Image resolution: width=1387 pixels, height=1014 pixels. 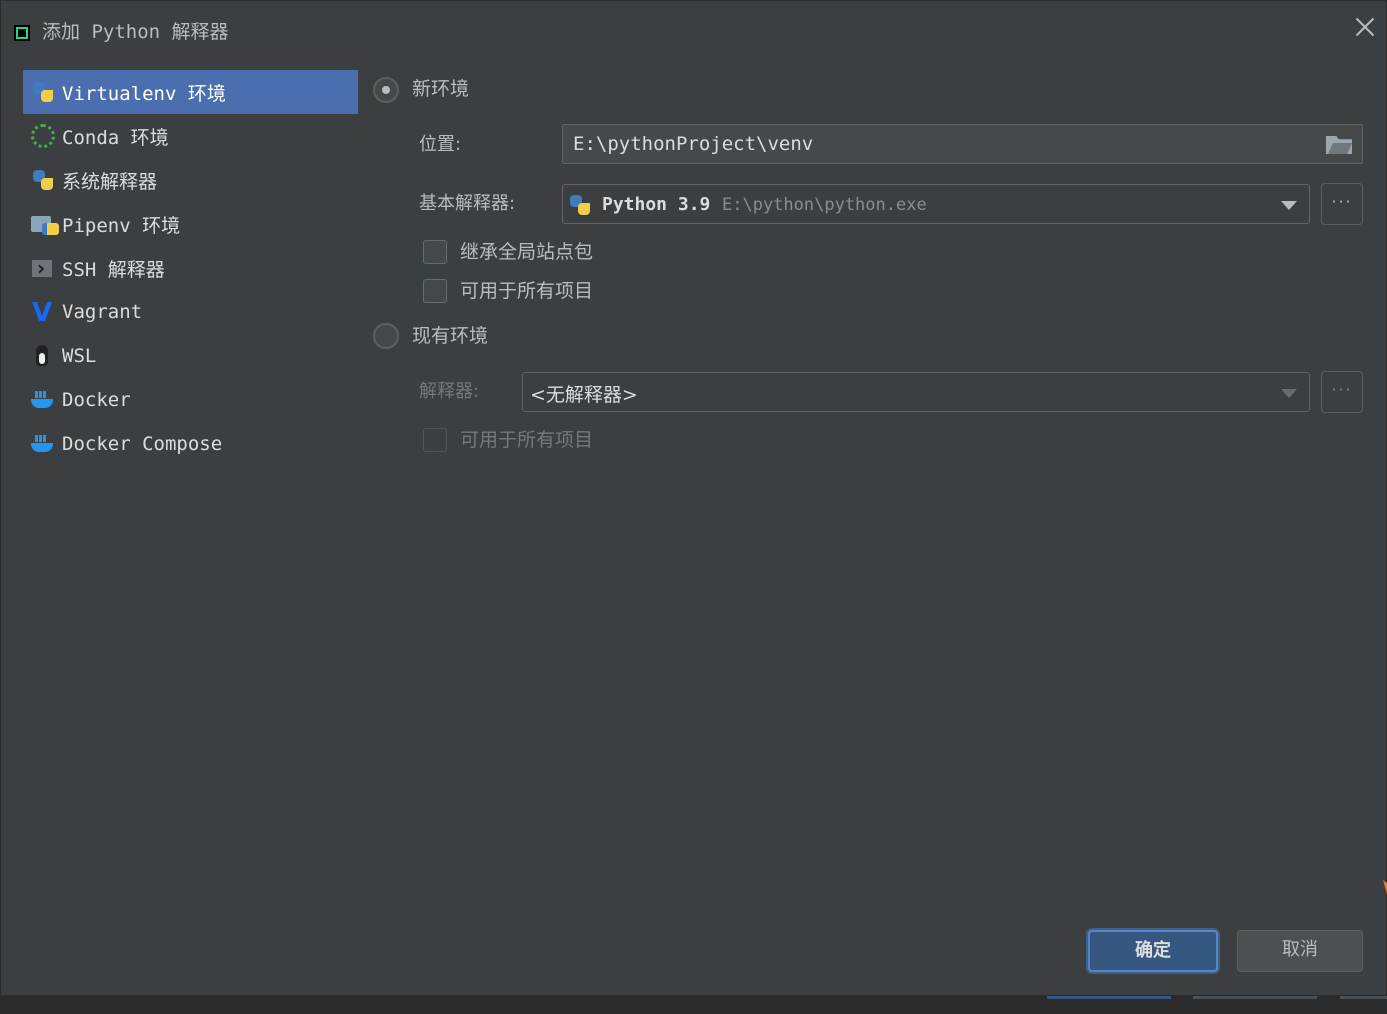 I want to click on existing-env-available-all-label: 可用于所有项目, so click(x=527, y=440).